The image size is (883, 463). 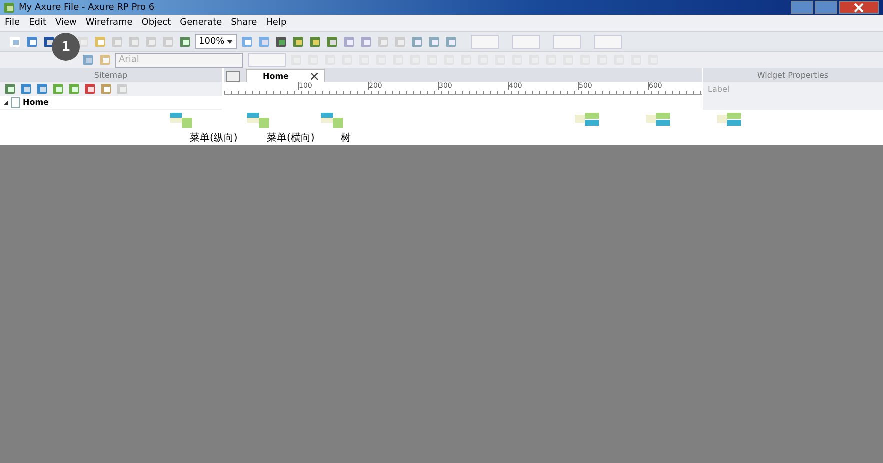 What do you see at coordinates (111, 102) in the screenshot?
I see `tree-item: Home` at bounding box center [111, 102].